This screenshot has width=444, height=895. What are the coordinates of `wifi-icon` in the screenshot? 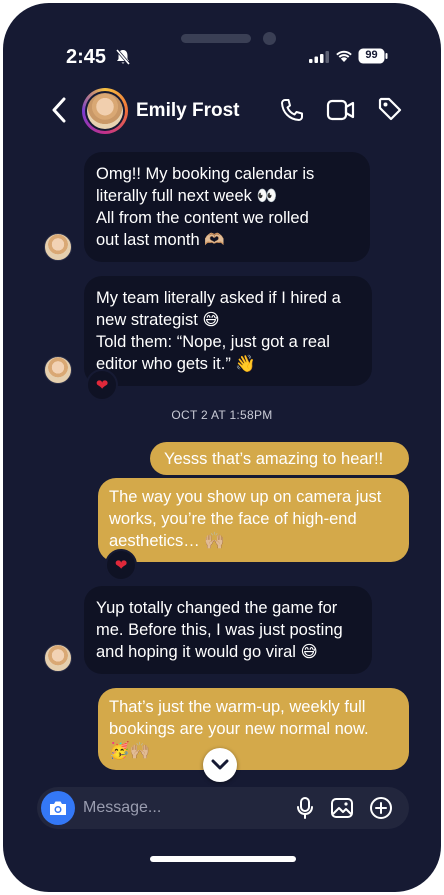 It's located at (344, 56).